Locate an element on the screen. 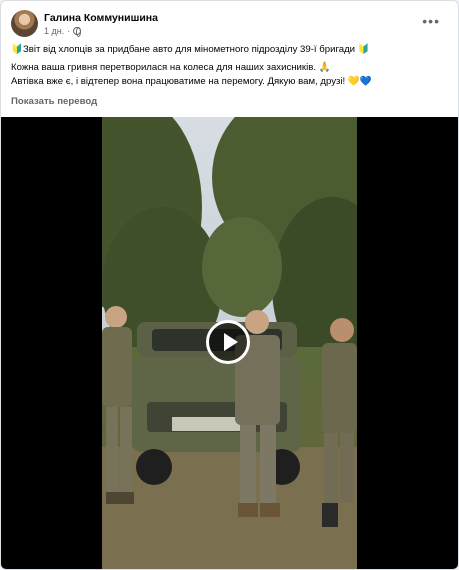  more-options-icon: ••• is located at coordinates (431, 21).